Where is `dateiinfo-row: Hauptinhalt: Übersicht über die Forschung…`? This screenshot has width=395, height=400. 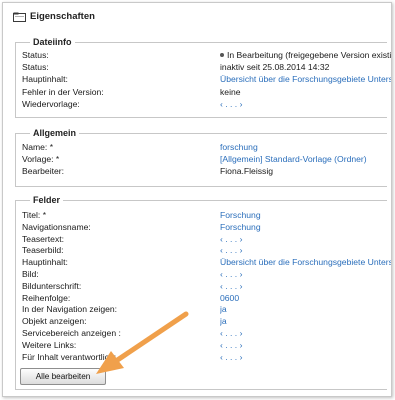 dateiinfo-row: Hauptinhalt: Übersicht über die Forschung… is located at coordinates (206, 79).